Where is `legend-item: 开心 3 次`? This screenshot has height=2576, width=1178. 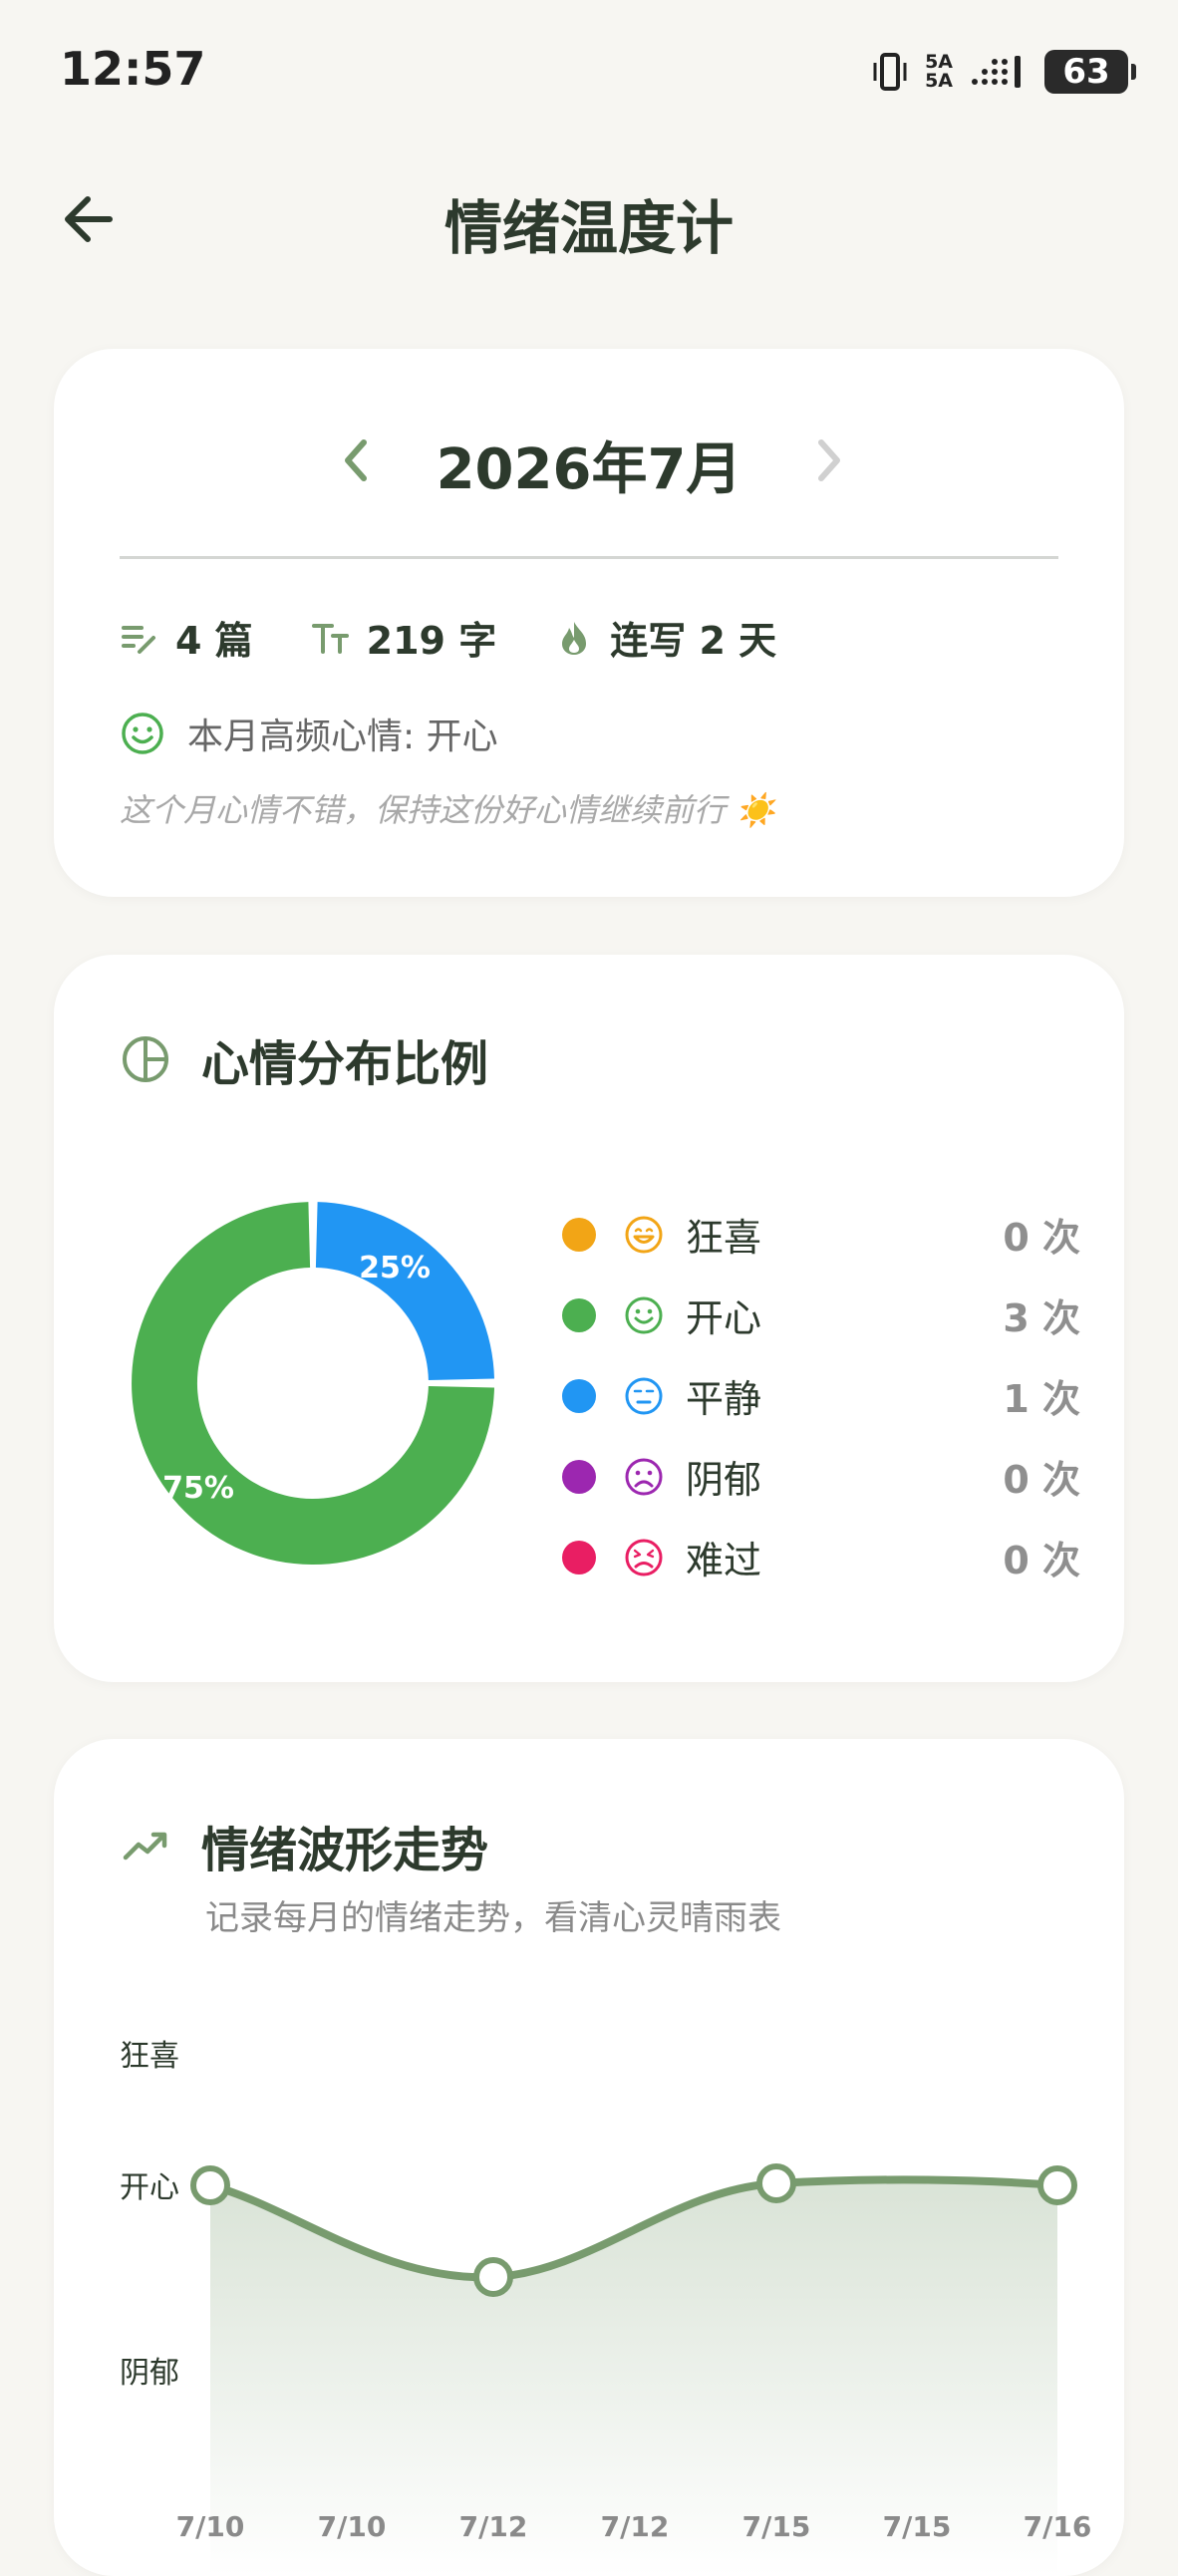 legend-item: 开心 3 次 is located at coordinates (821, 1315).